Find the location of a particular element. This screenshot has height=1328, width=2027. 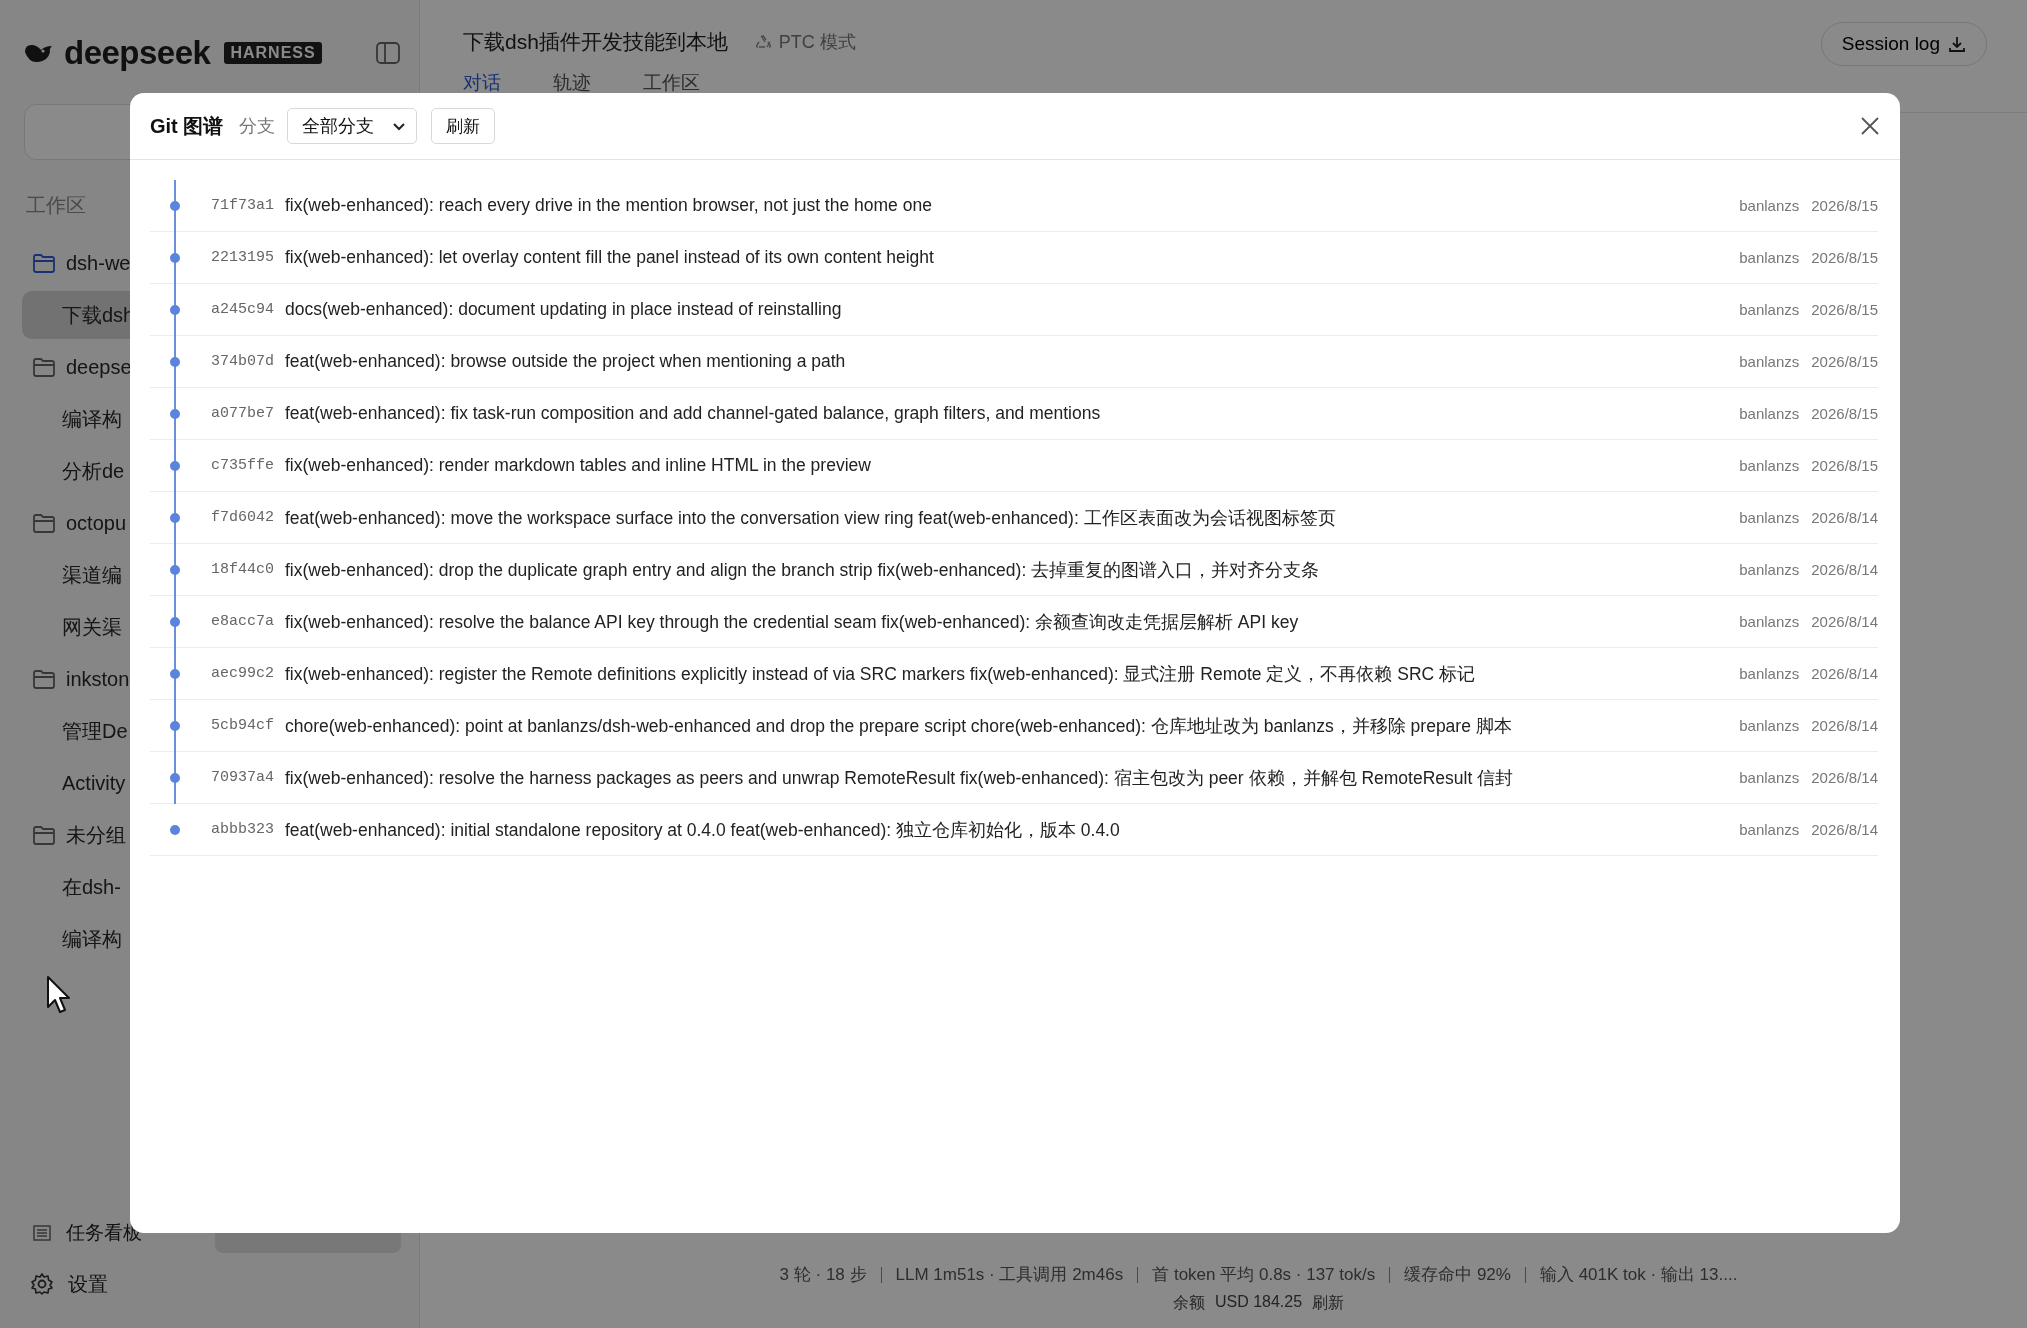

commit-message: feat(web-enhanced): initial standalone repository at 0.4.0 feat(web-enhanced): 独立仓库初始化，版本 0.4.0 is located at coordinates (703, 830).